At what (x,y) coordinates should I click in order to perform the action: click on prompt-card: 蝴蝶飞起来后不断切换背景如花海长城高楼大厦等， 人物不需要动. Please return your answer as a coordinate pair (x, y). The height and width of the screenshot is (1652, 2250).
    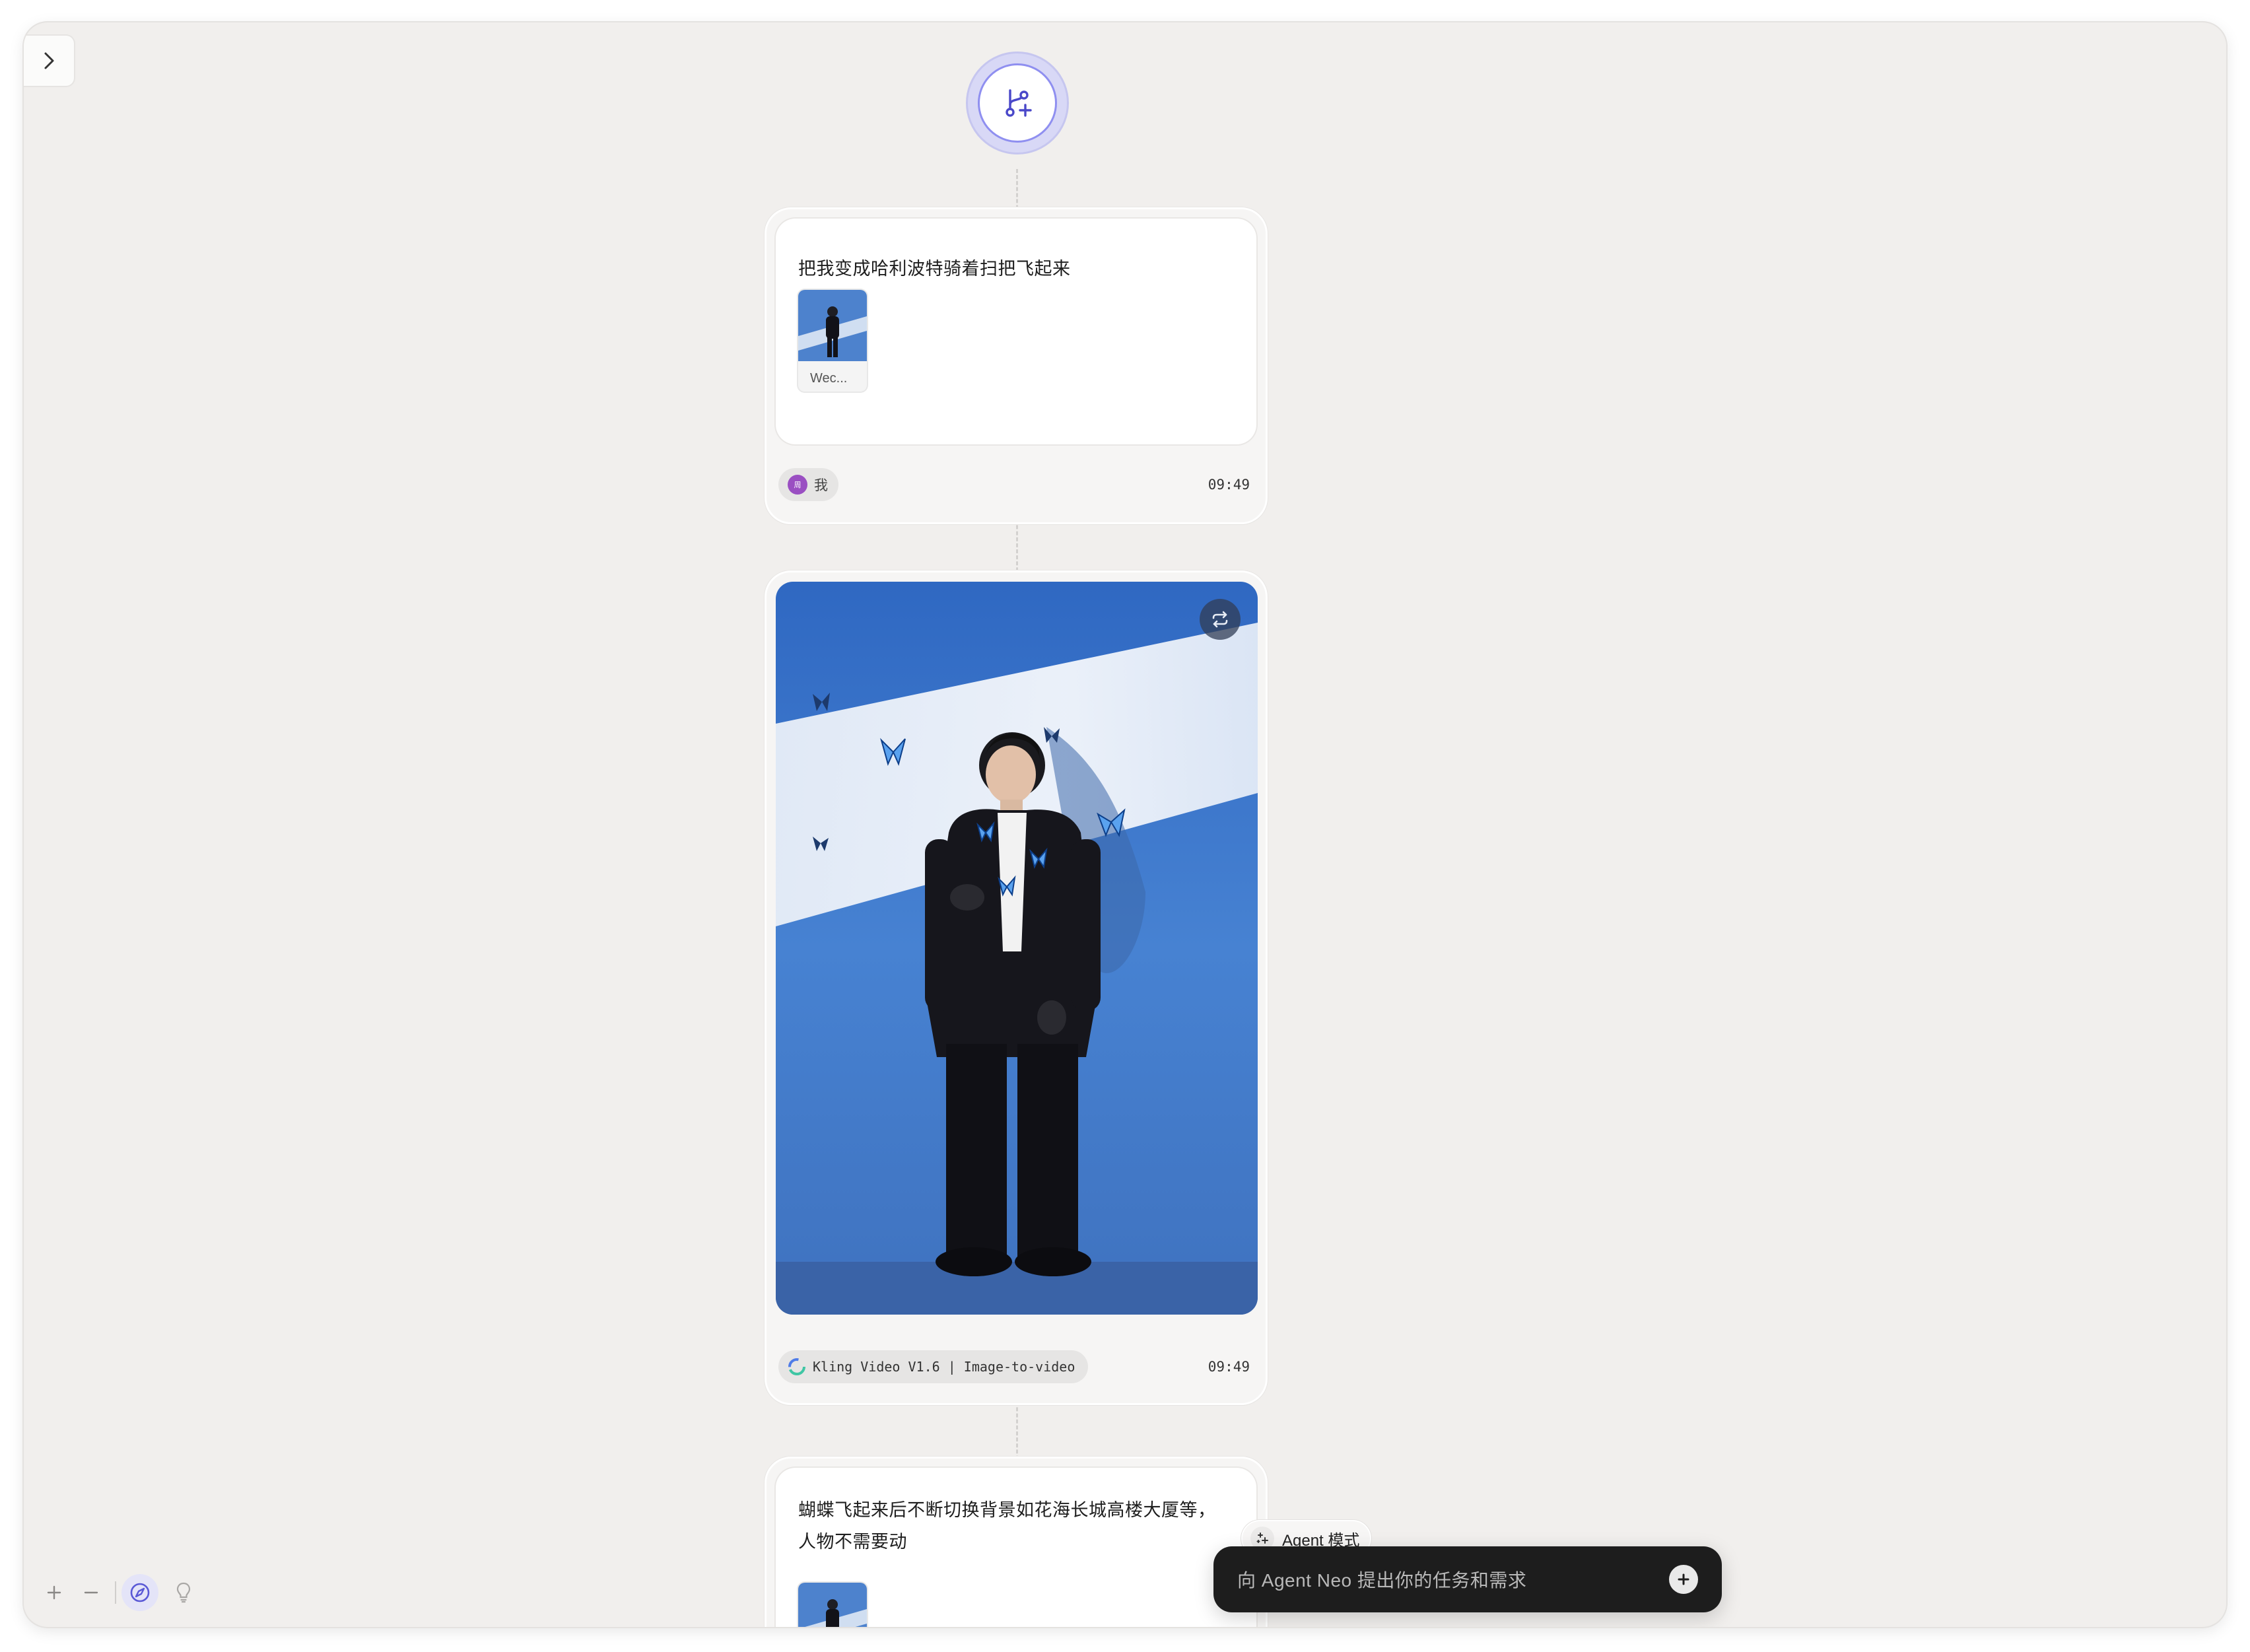
    Looking at the image, I should click on (1016, 1547).